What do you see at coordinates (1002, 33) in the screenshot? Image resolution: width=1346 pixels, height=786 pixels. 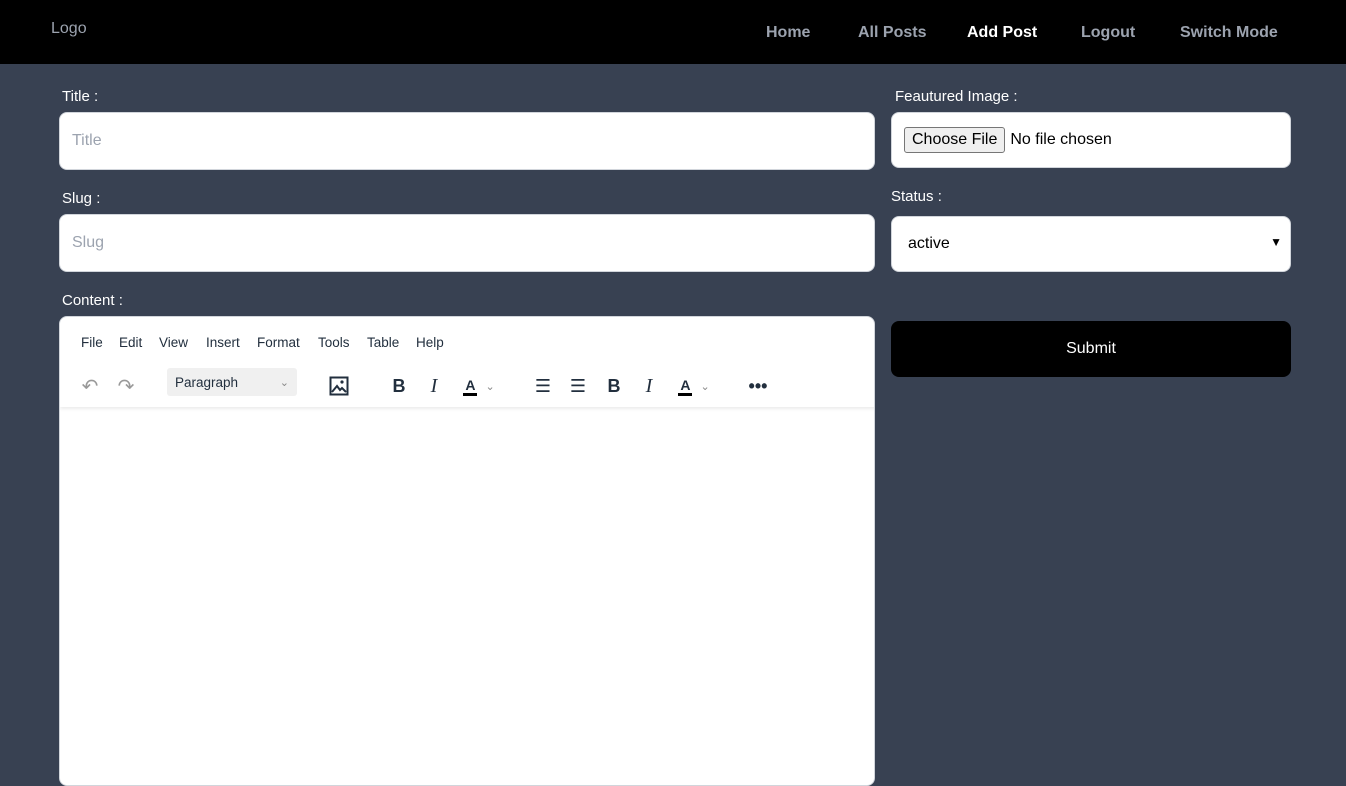 I see `nav-add-post: Add Post` at bounding box center [1002, 33].